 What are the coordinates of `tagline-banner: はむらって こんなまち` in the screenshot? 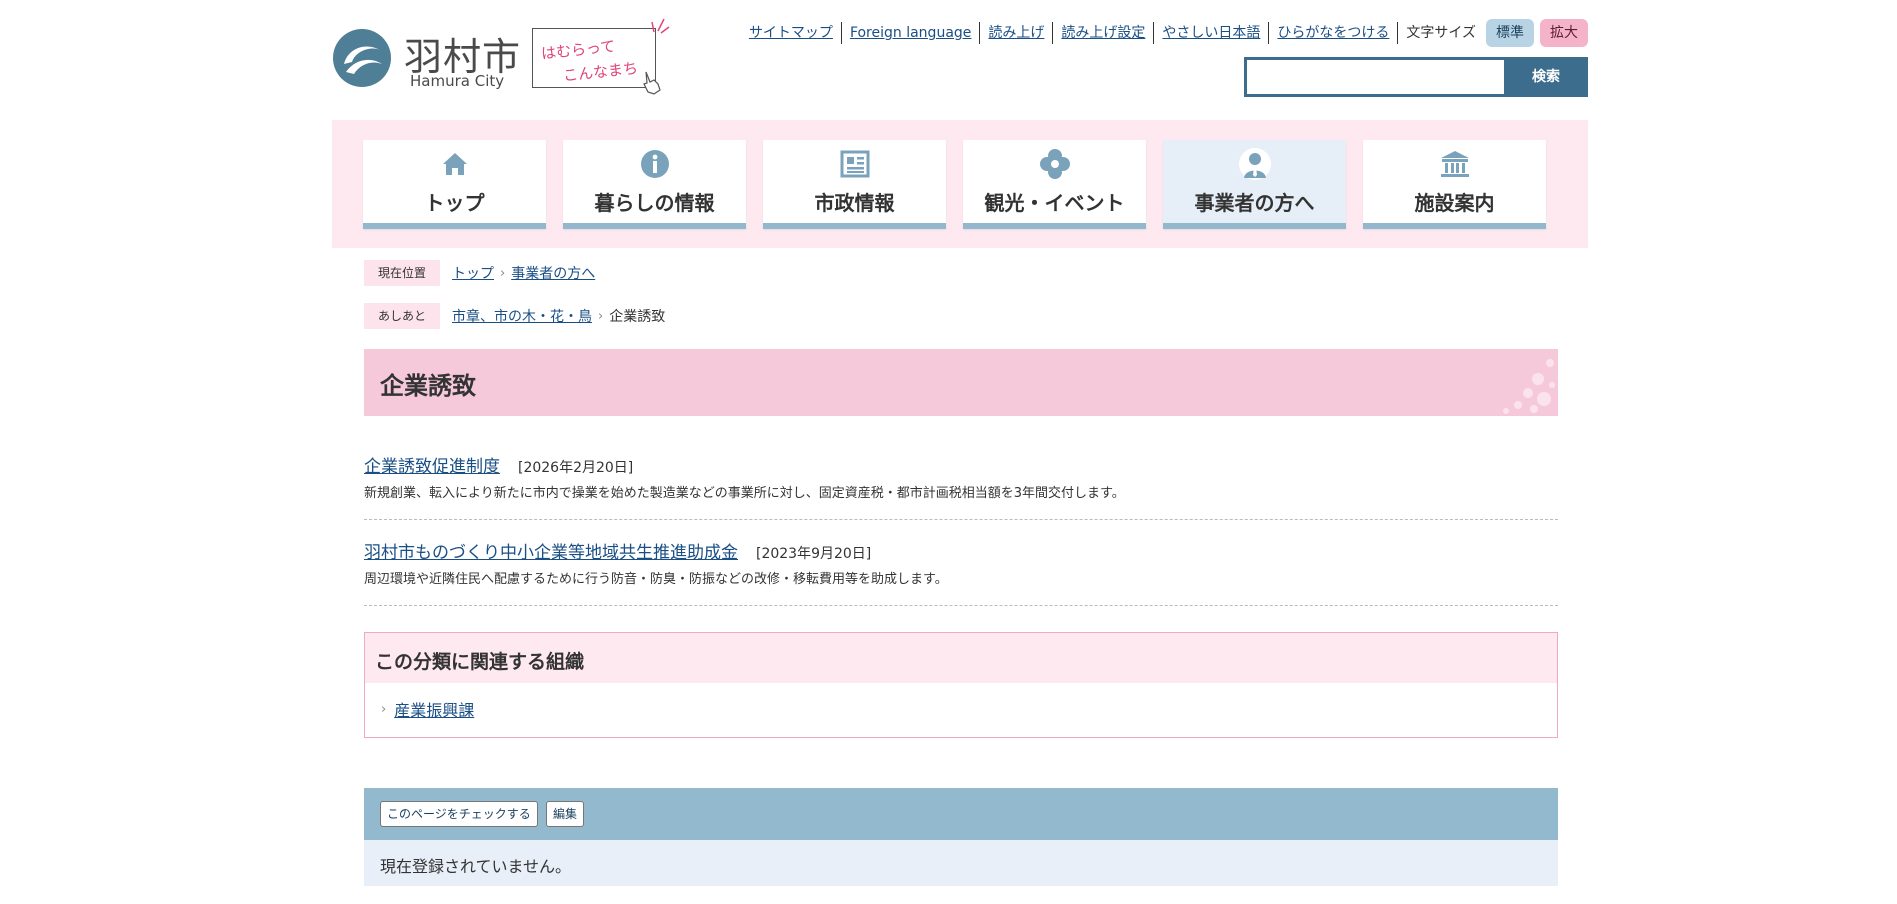 It's located at (594, 58).